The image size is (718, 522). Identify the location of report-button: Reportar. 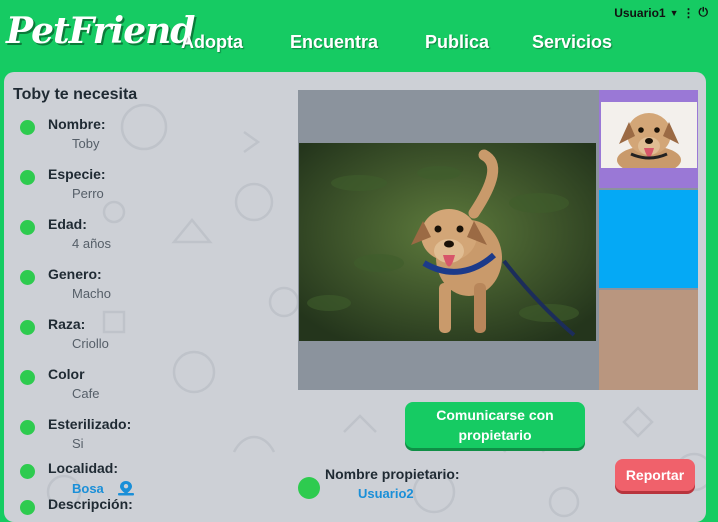
(655, 475).